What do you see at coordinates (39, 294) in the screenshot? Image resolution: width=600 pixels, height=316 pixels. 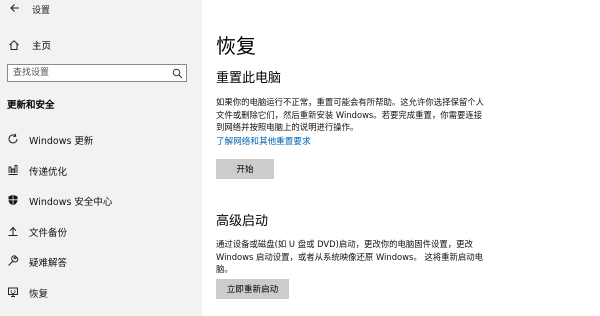 I see `sidebar-item-label: 恢复` at bounding box center [39, 294].